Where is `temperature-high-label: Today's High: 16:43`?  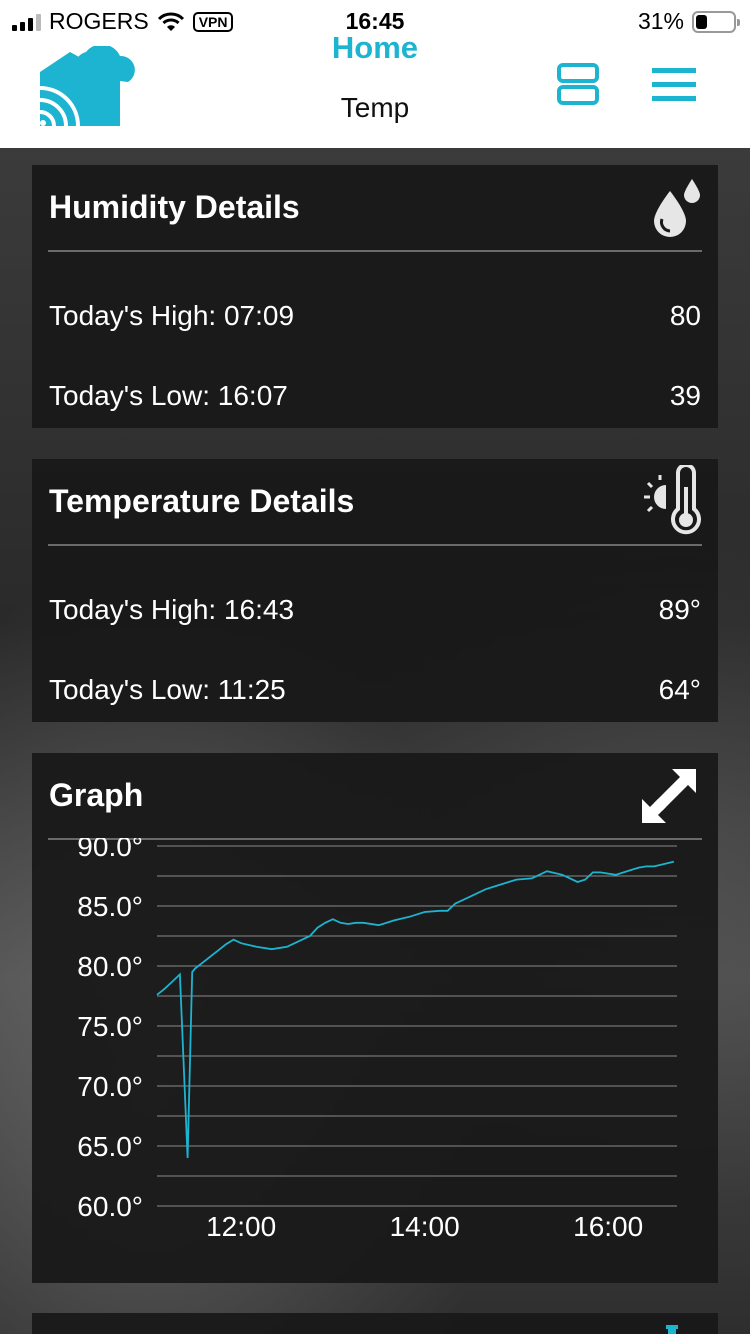
temperature-high-label: Today's High: 16:43 is located at coordinates (172, 609).